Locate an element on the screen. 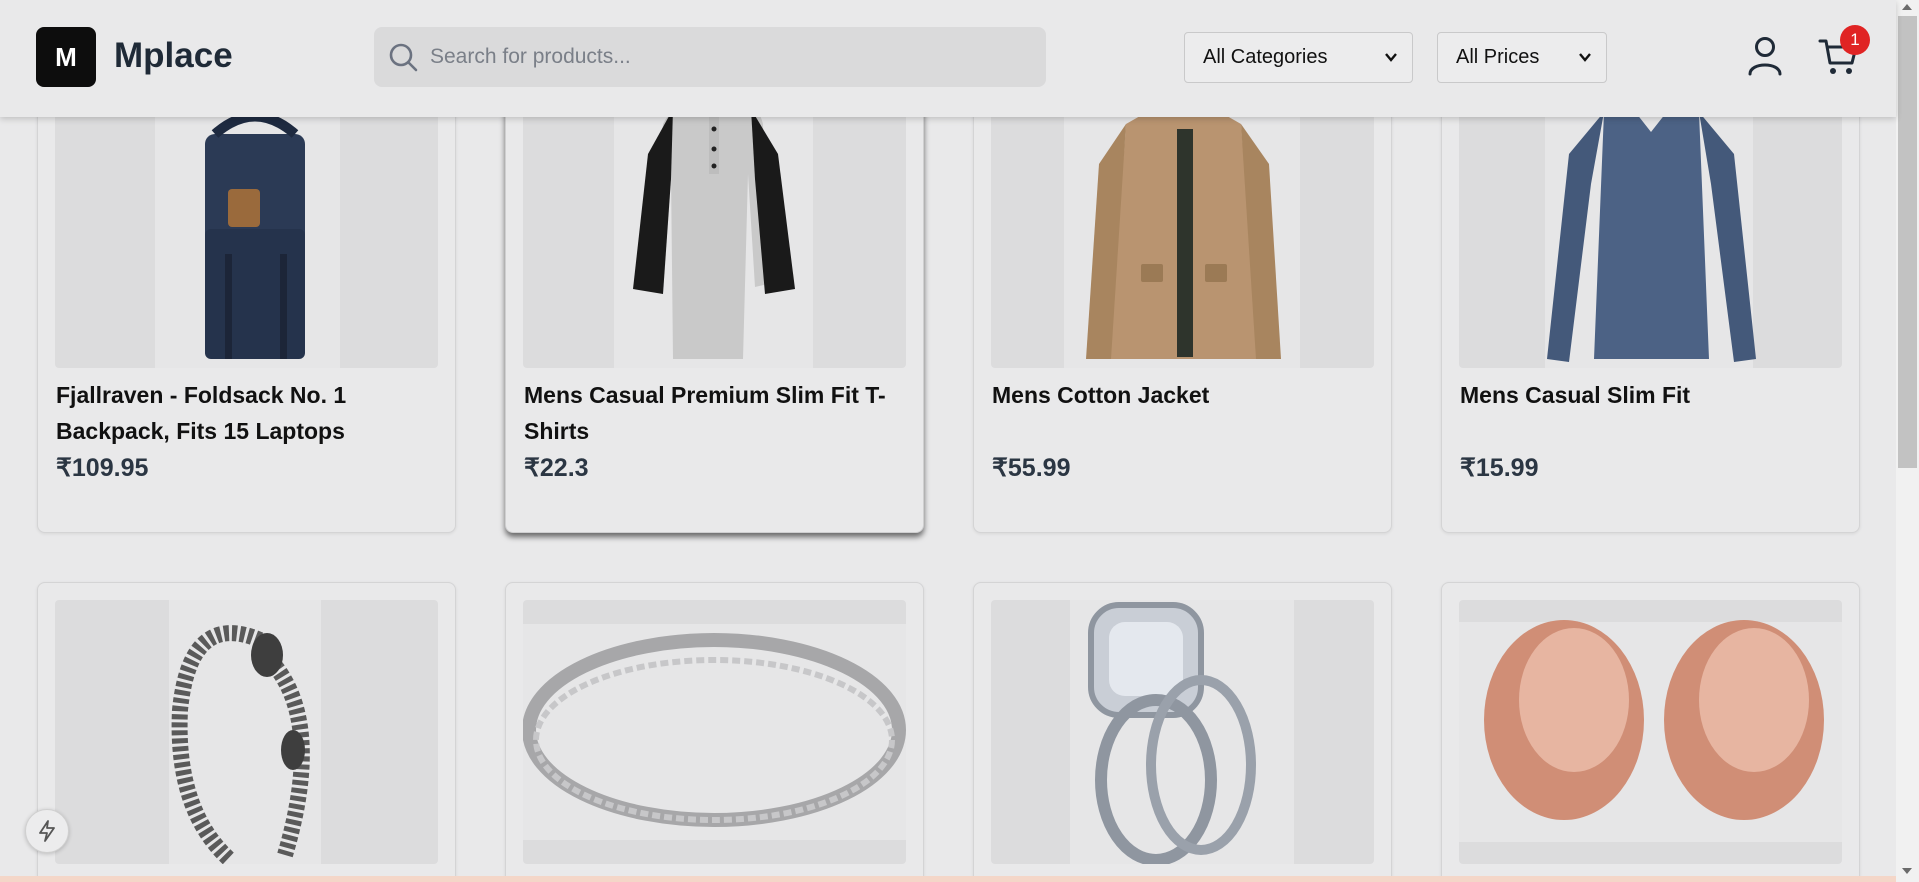 The height and width of the screenshot is (882, 1919). search-bar is located at coordinates (710, 57).